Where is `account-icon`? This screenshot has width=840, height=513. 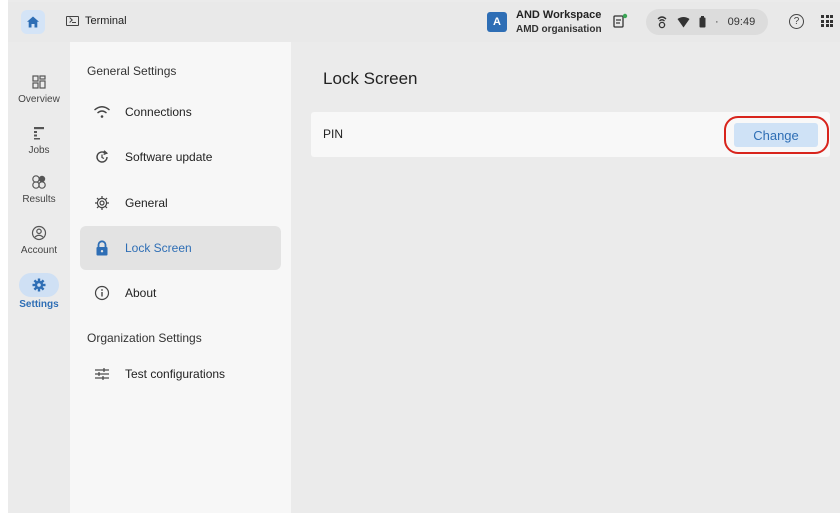
account-icon is located at coordinates (39, 233).